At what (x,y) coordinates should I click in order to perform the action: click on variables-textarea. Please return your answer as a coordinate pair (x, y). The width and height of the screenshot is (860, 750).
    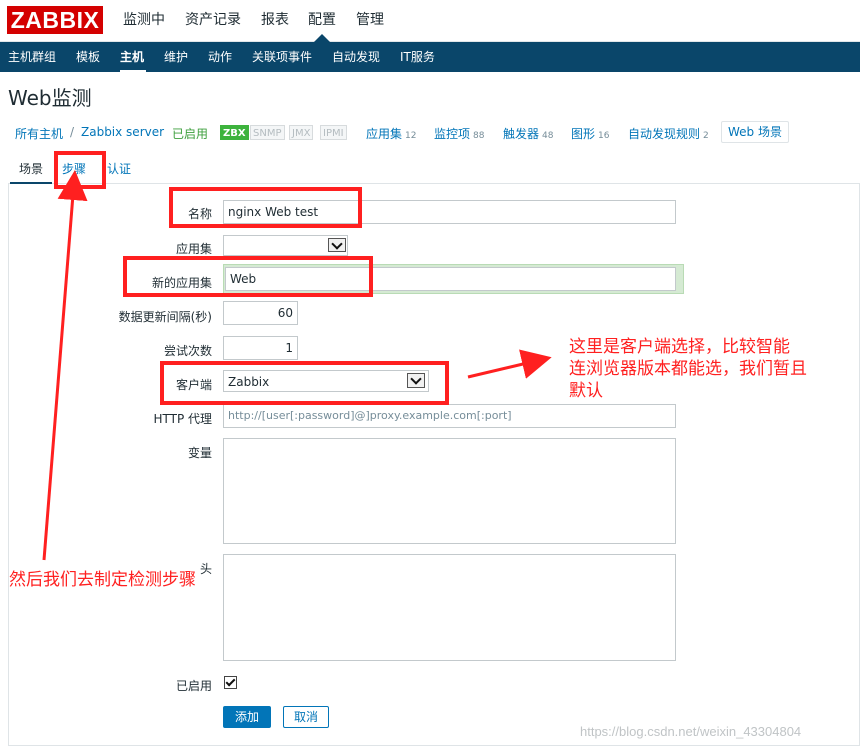
    Looking at the image, I should click on (449, 491).